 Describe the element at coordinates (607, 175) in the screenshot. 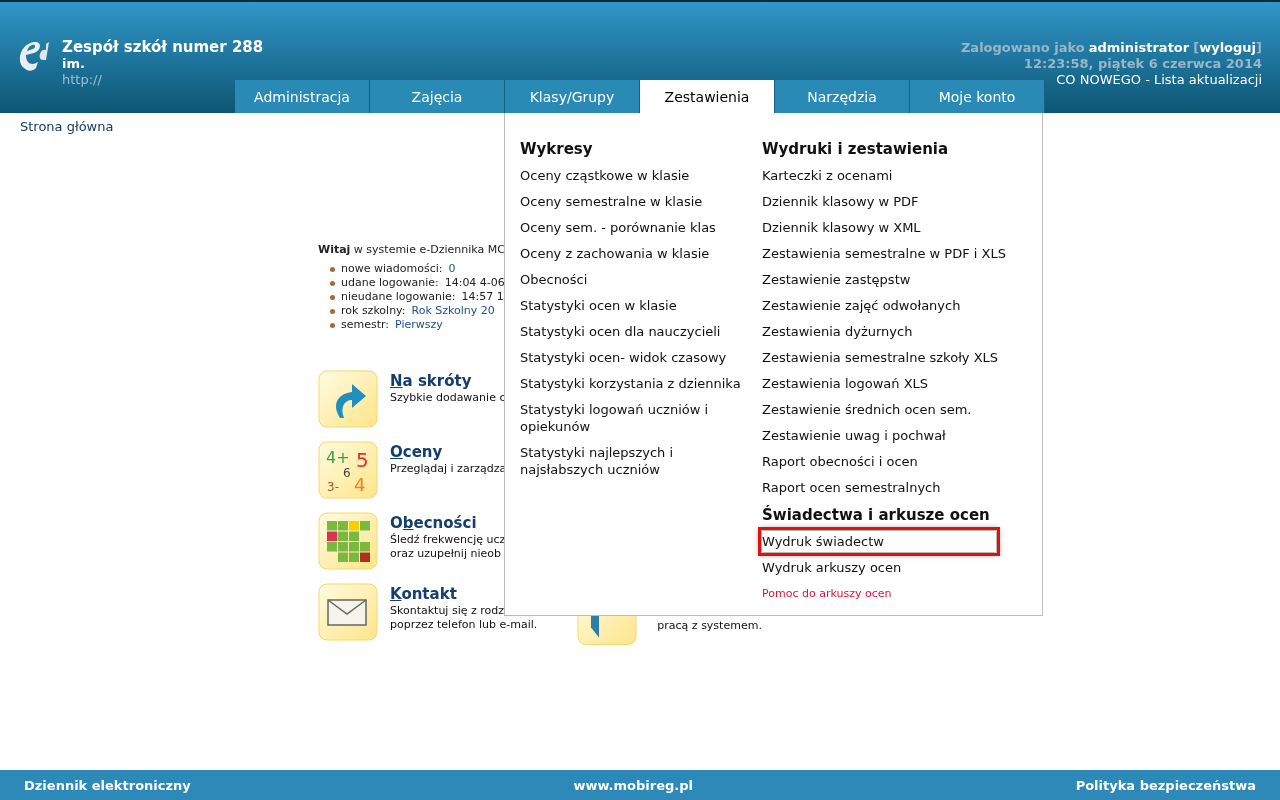

I see `menu-item: Oceny cząstkowe w klasie` at that location.